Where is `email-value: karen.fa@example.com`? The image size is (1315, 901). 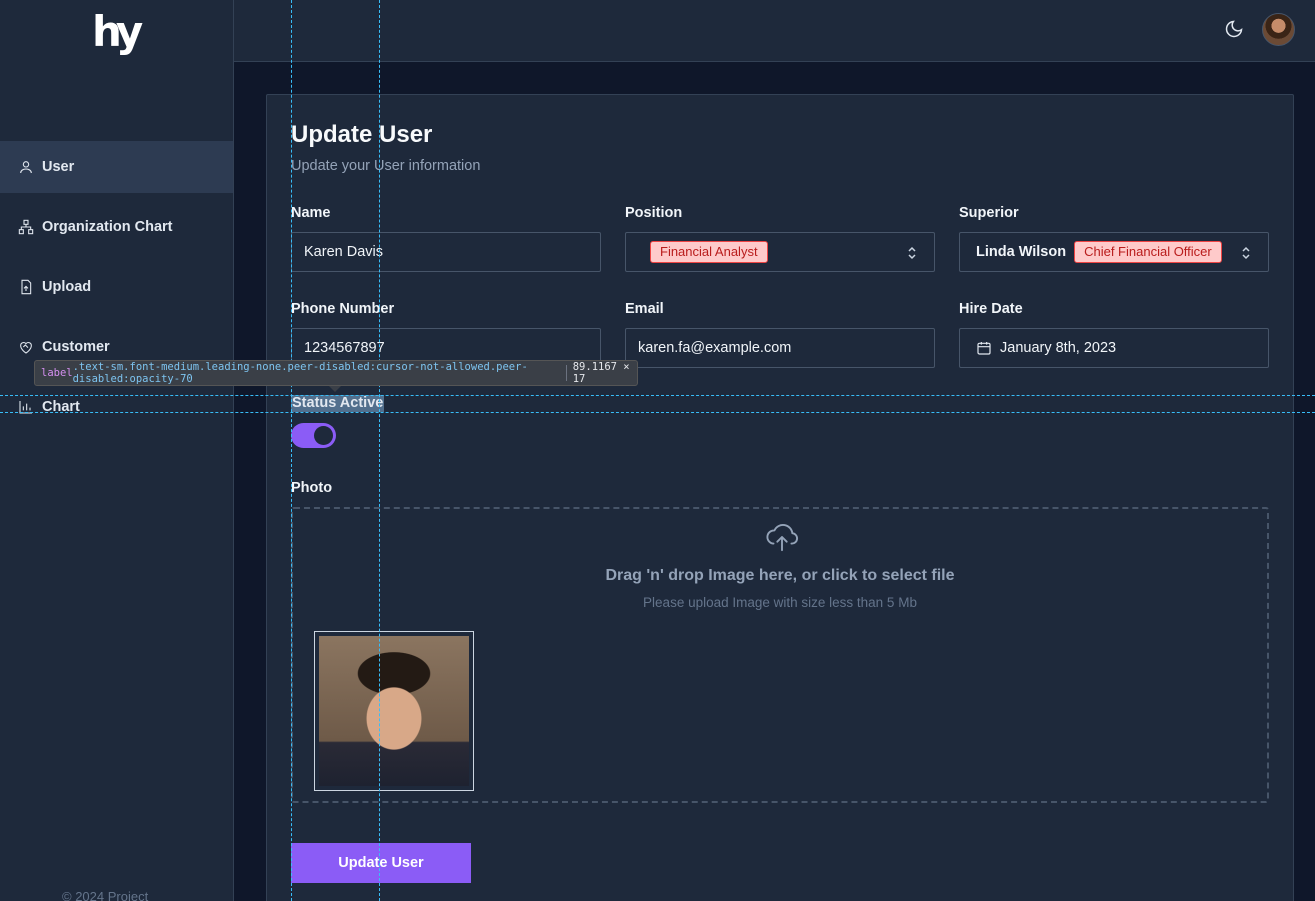
email-value: karen.fa@example.com is located at coordinates (715, 348).